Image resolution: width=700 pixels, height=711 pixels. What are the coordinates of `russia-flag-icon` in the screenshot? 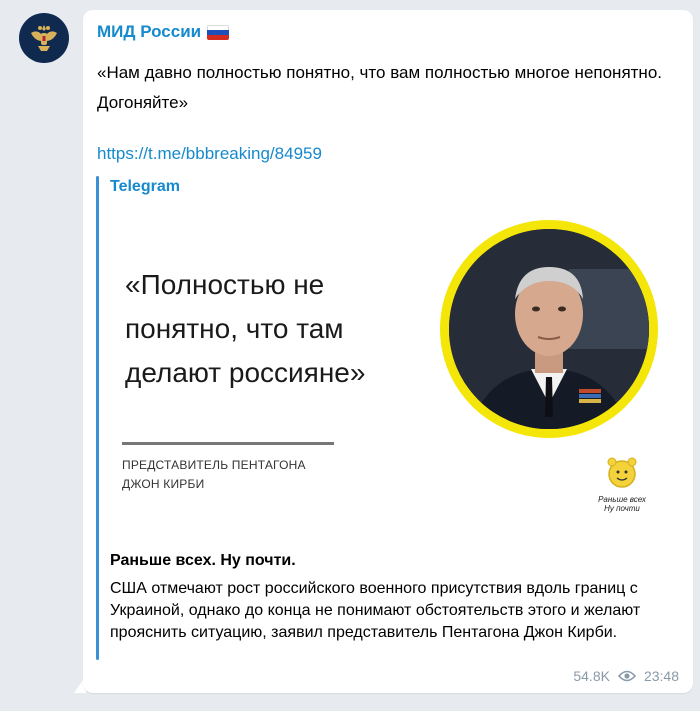 It's located at (218, 32).